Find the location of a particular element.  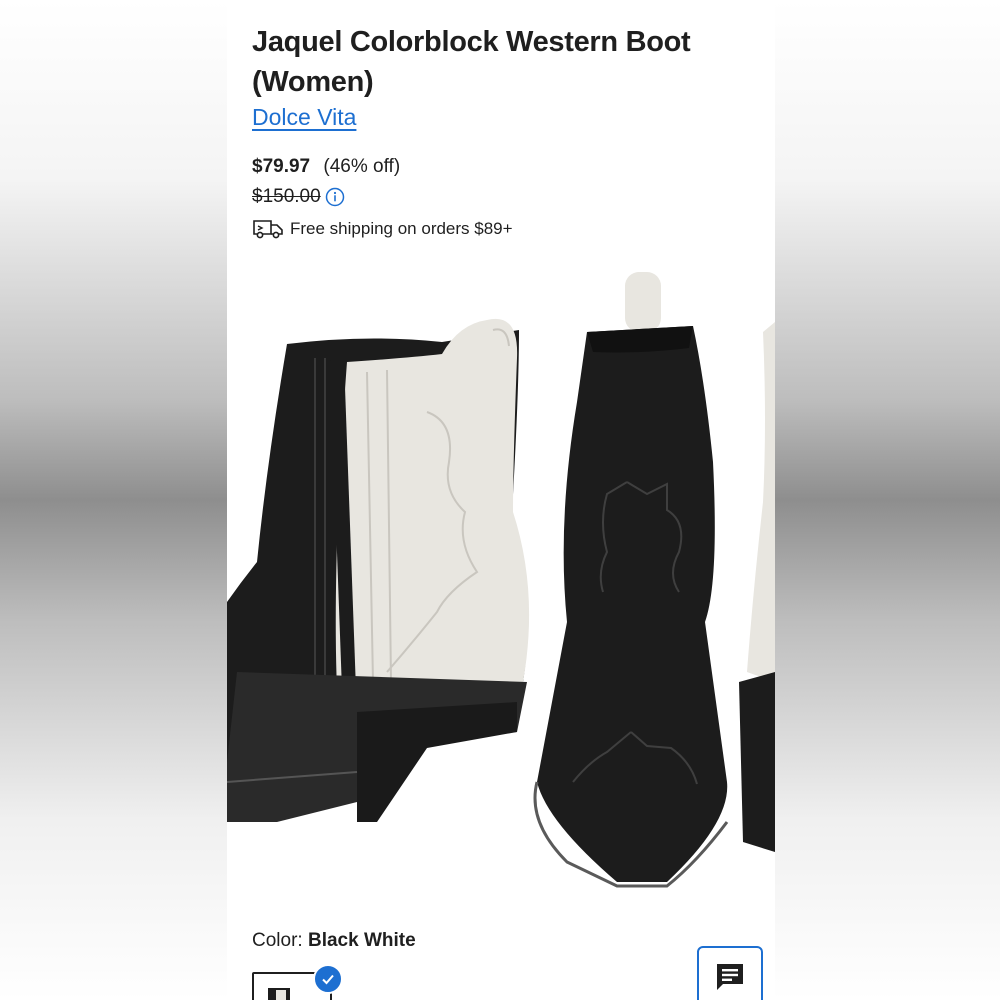

check-icon is located at coordinates (328, 979).